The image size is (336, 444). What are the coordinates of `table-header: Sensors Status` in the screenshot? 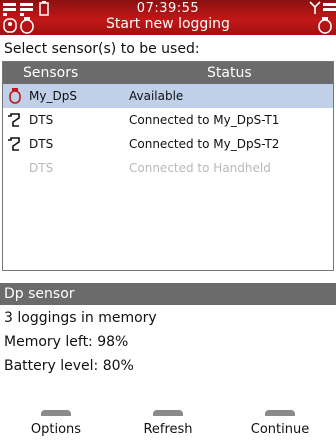 It's located at (168, 73).